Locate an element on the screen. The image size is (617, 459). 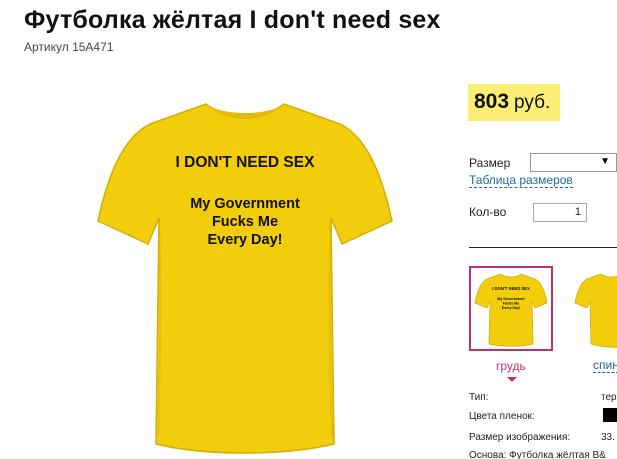
print-subtext-line: My Government is located at coordinates (245, 204).